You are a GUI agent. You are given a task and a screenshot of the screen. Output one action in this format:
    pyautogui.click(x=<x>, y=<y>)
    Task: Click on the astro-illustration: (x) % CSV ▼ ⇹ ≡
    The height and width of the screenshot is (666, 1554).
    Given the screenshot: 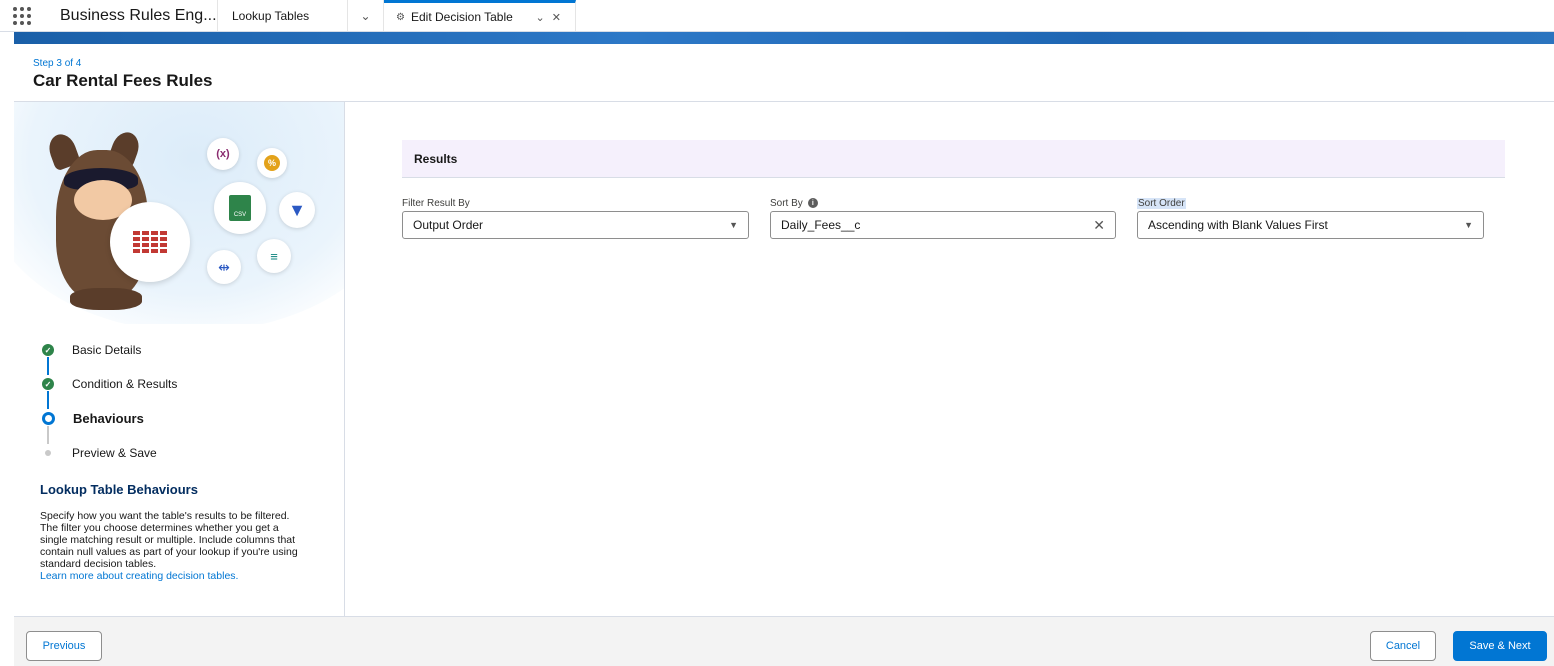 What is the action you would take?
    pyautogui.click(x=179, y=213)
    